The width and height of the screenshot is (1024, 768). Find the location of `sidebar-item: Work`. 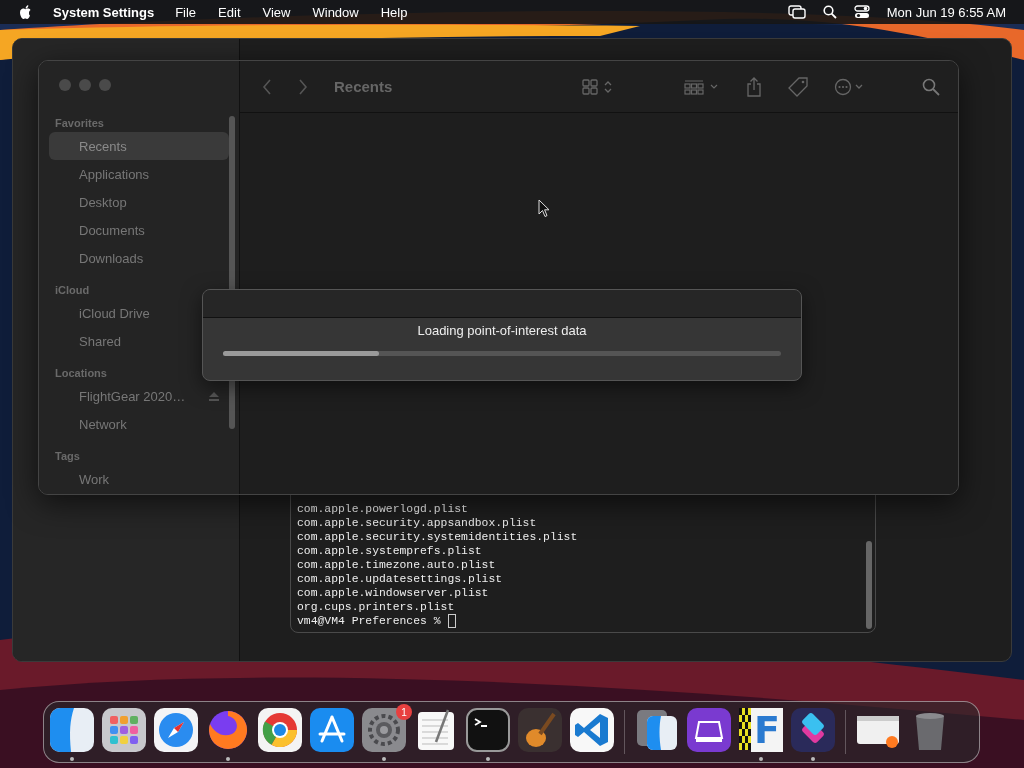

sidebar-item: Work is located at coordinates (139, 479).